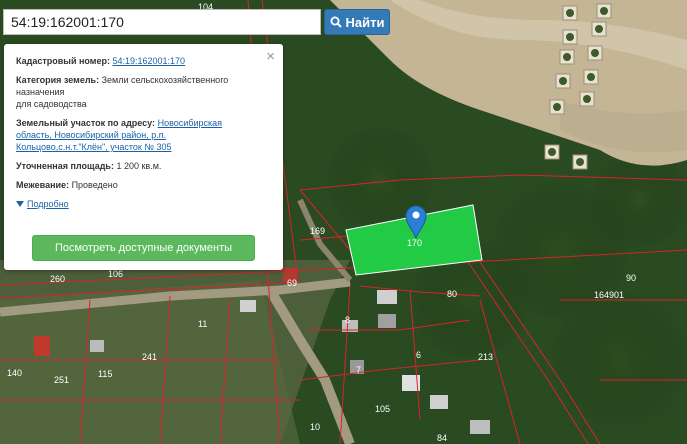 The image size is (687, 444). Describe the element at coordinates (452, 294) in the screenshot. I see `parcel-label-80: 80` at that location.